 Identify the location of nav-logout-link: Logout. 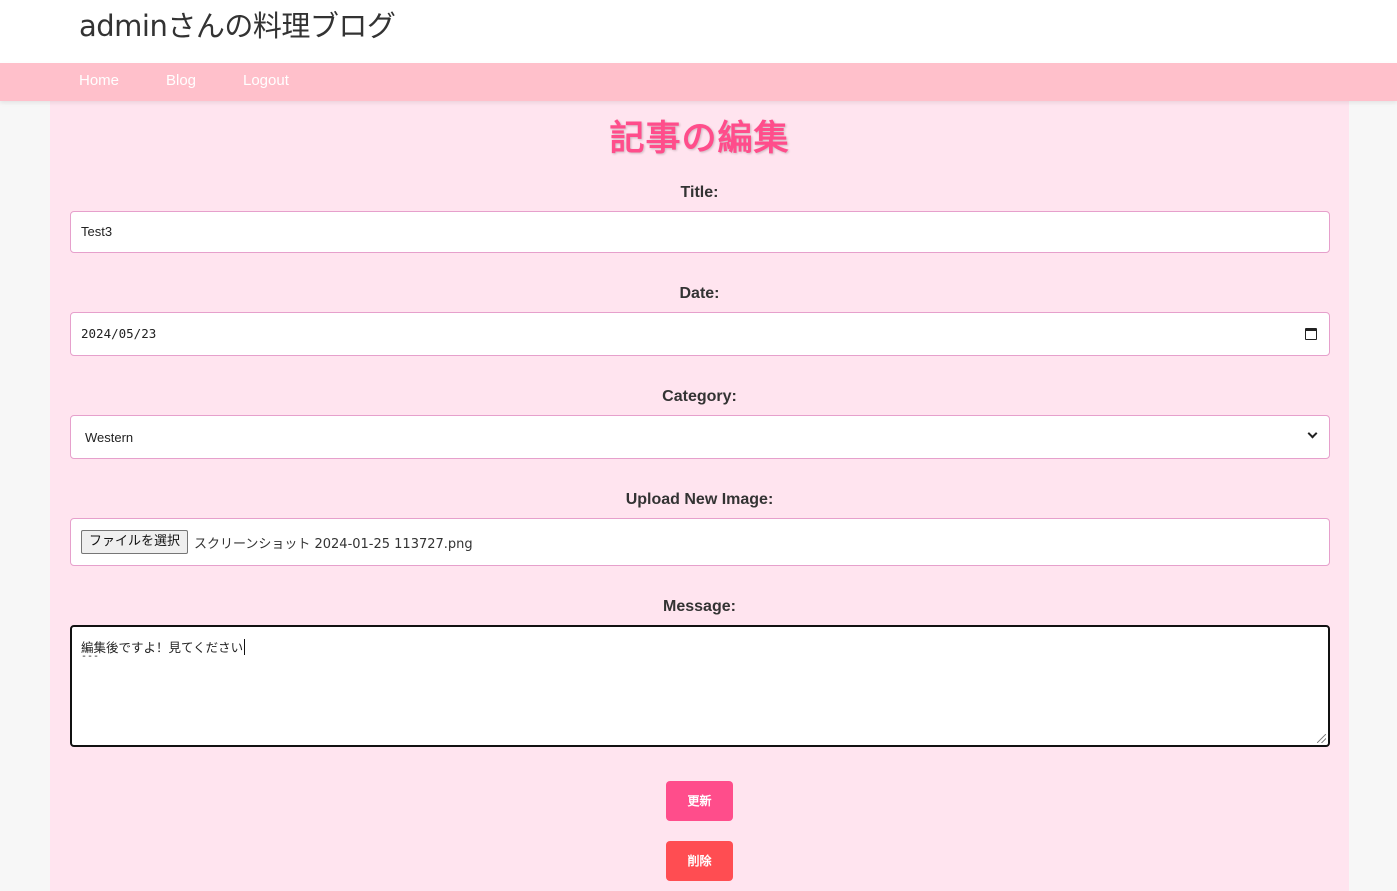
(266, 80).